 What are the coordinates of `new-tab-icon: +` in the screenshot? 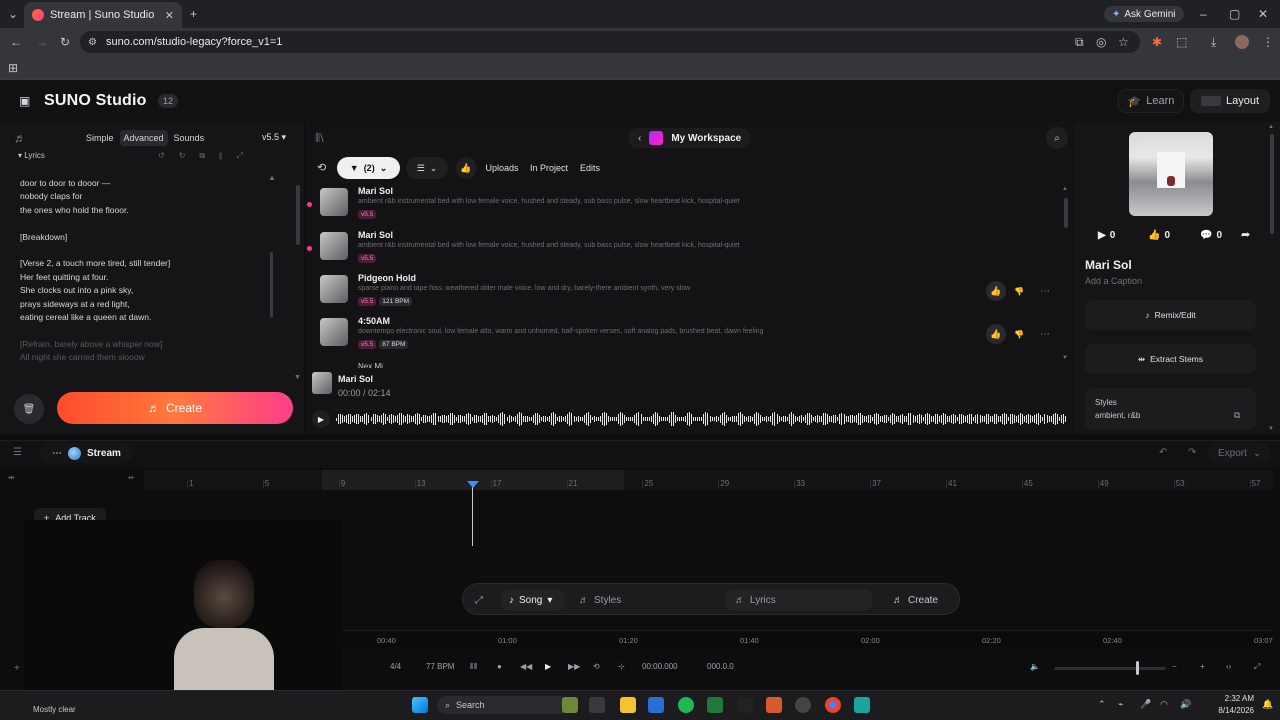 It's located at (193, 14).